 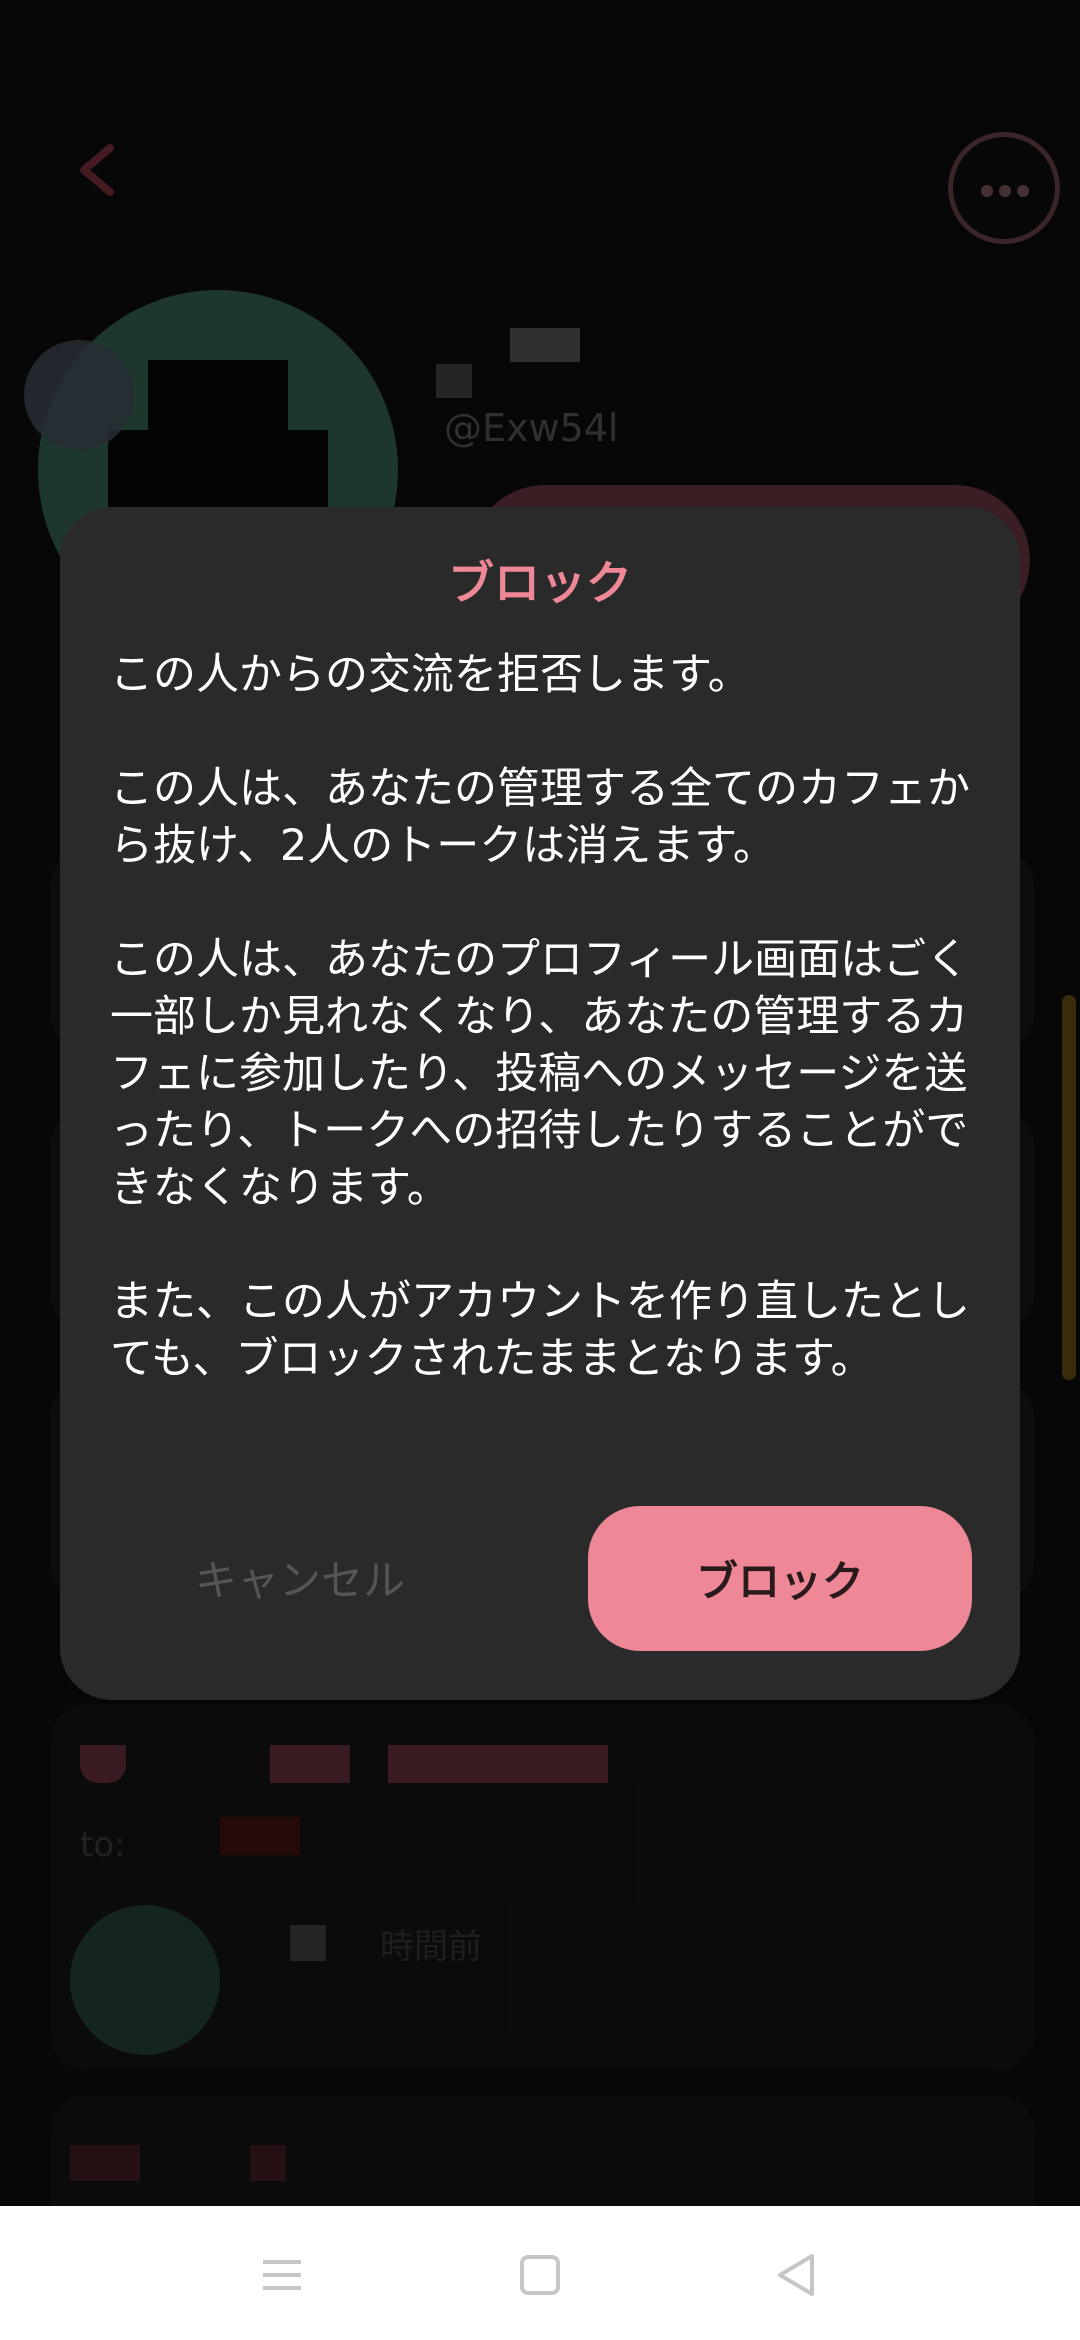 What do you see at coordinates (540, 817) in the screenshot?
I see `dialog-paragraph: この人は、あなたの管理する全てのカフェから抜け、2人のトークは消えます。` at bounding box center [540, 817].